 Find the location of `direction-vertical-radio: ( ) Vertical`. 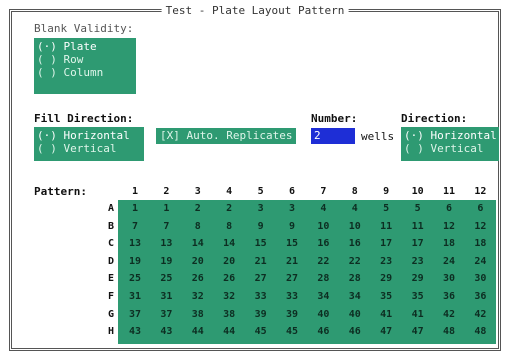

direction-vertical-radio: ( ) Vertical is located at coordinates (450, 148).